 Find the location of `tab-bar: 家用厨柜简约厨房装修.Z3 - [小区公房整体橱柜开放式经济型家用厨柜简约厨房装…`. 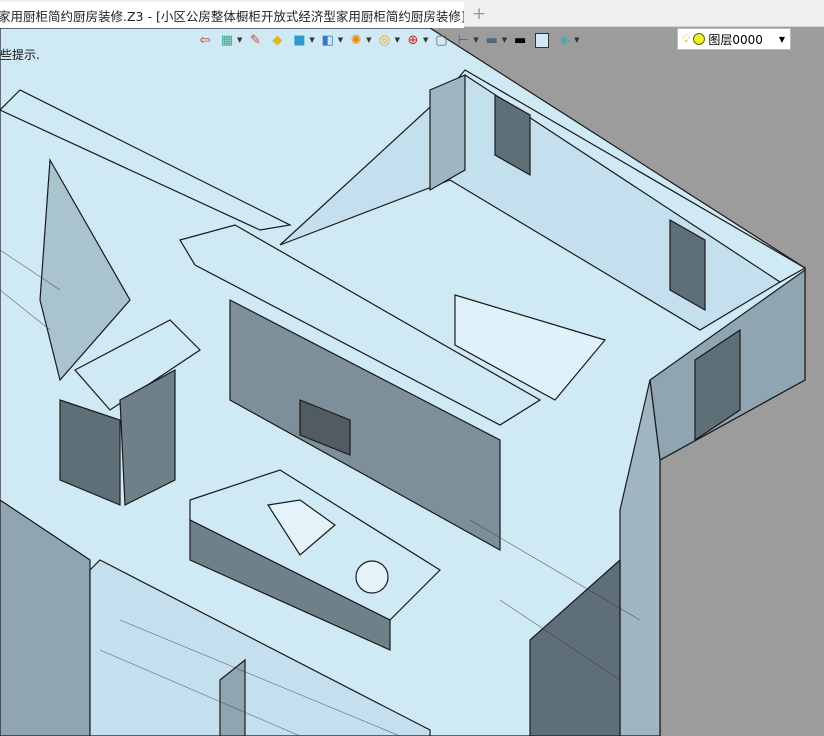

tab-bar: 家用厨柜简约厨房装修.Z3 - [小区公房整体橱柜开放式经济型家用厨柜简约厨房装… is located at coordinates (412, 14).